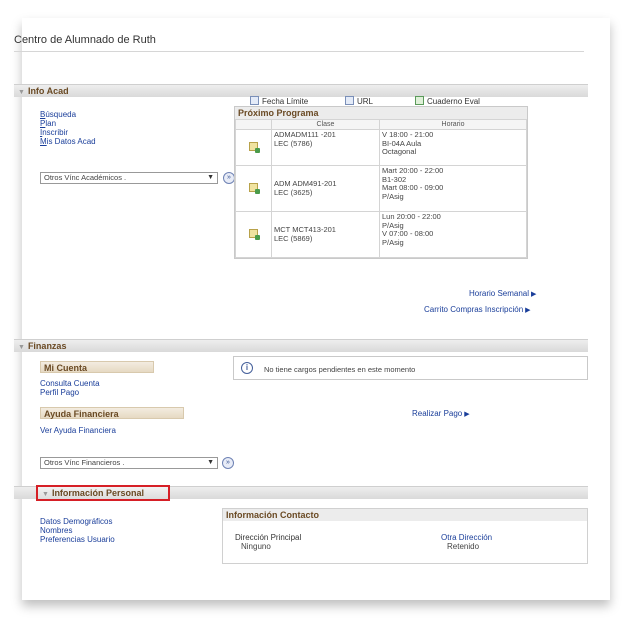 The image size is (622, 639). What do you see at coordinates (85, 177) in the screenshot?
I see `acad-select-value: Otros Vínc Académicos .` at bounding box center [85, 177].